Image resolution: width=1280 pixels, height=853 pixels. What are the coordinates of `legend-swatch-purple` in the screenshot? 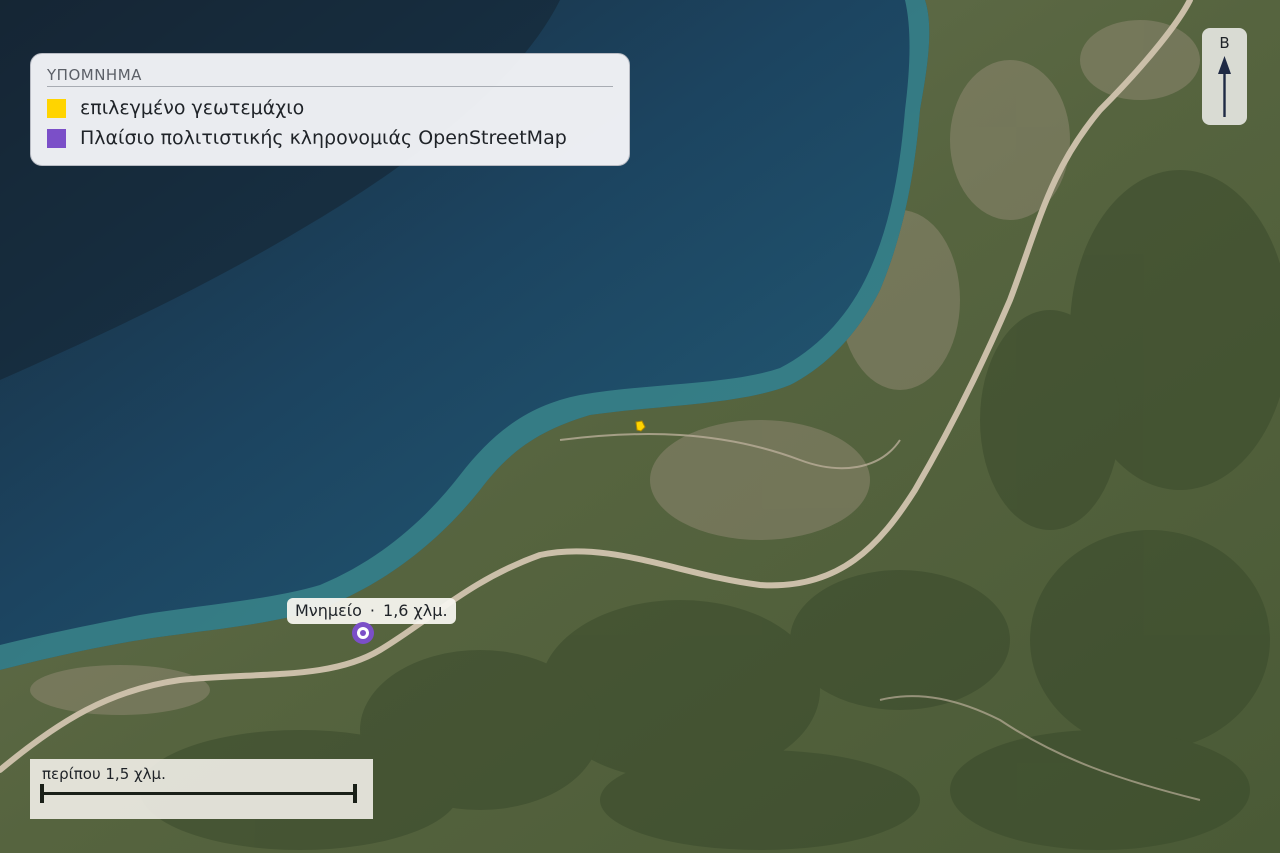 It's located at (56, 138).